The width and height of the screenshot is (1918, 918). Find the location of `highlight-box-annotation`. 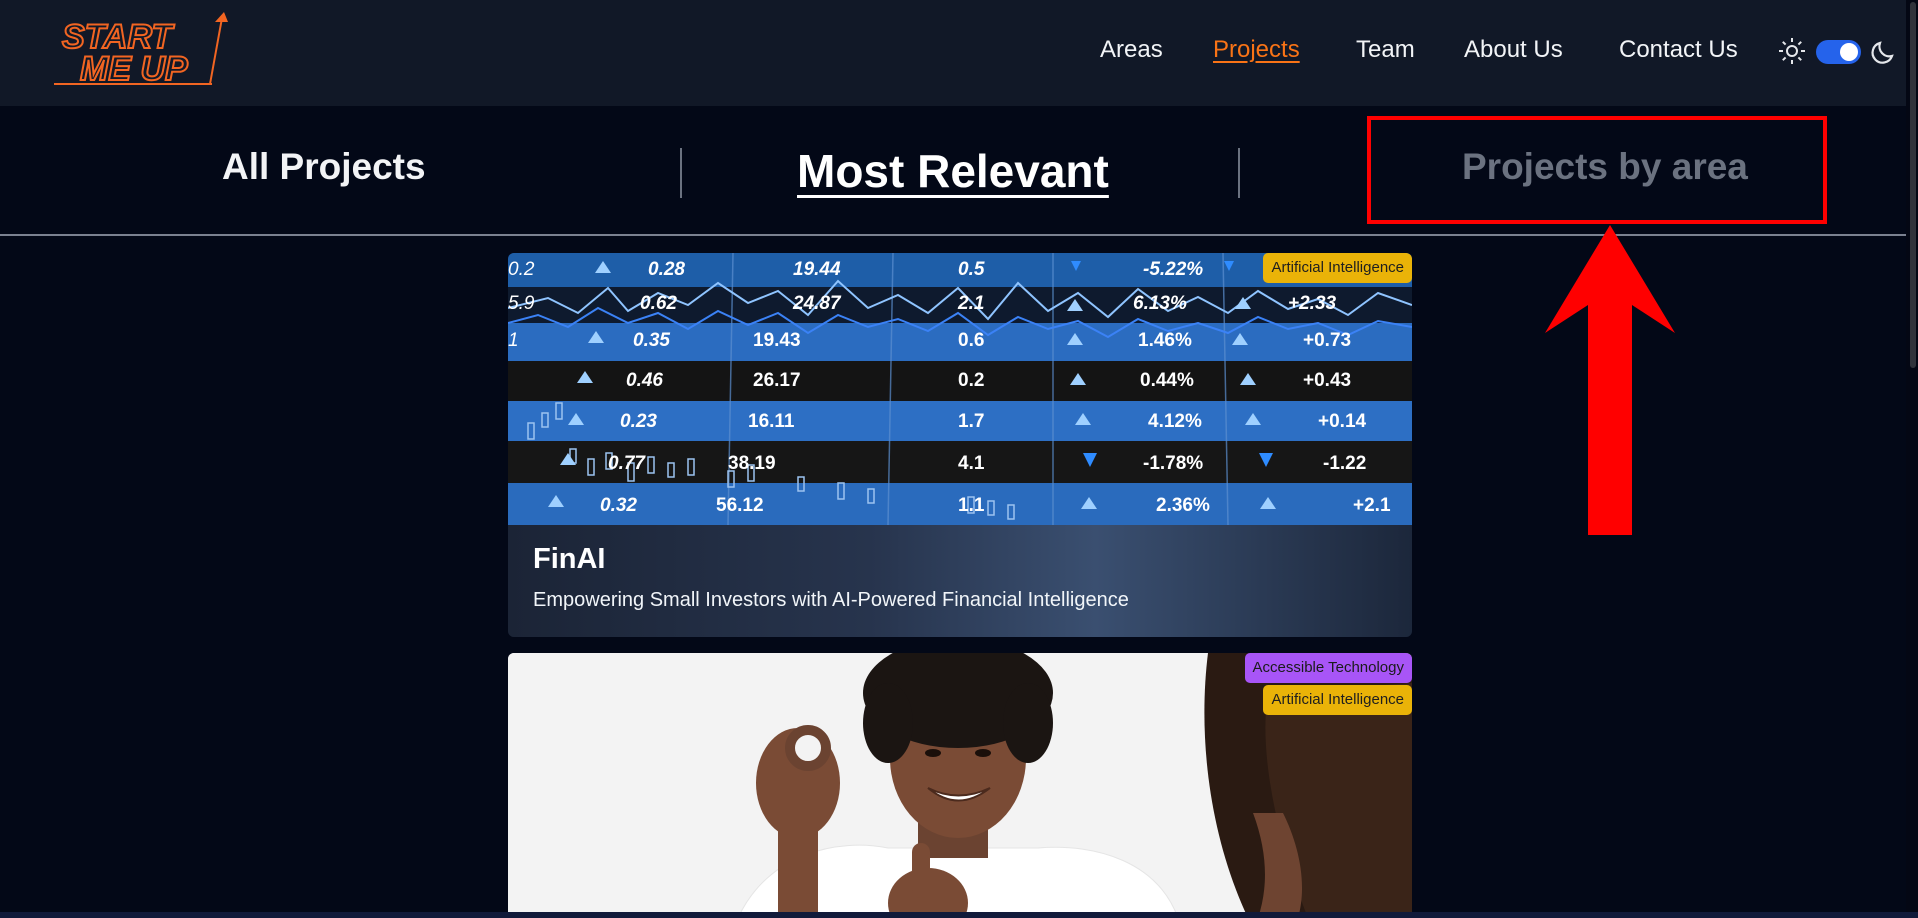

highlight-box-annotation is located at coordinates (1597, 170).